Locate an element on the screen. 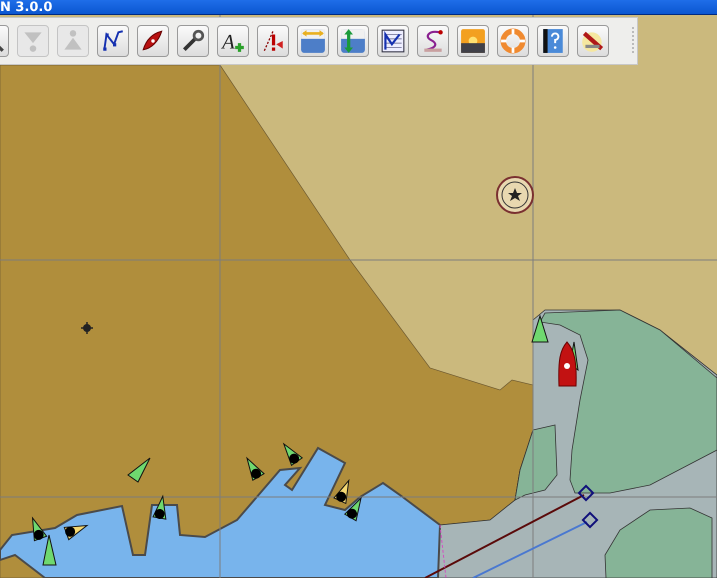 This screenshot has height=578, width=717. tide-icon is located at coordinates (313, 41).